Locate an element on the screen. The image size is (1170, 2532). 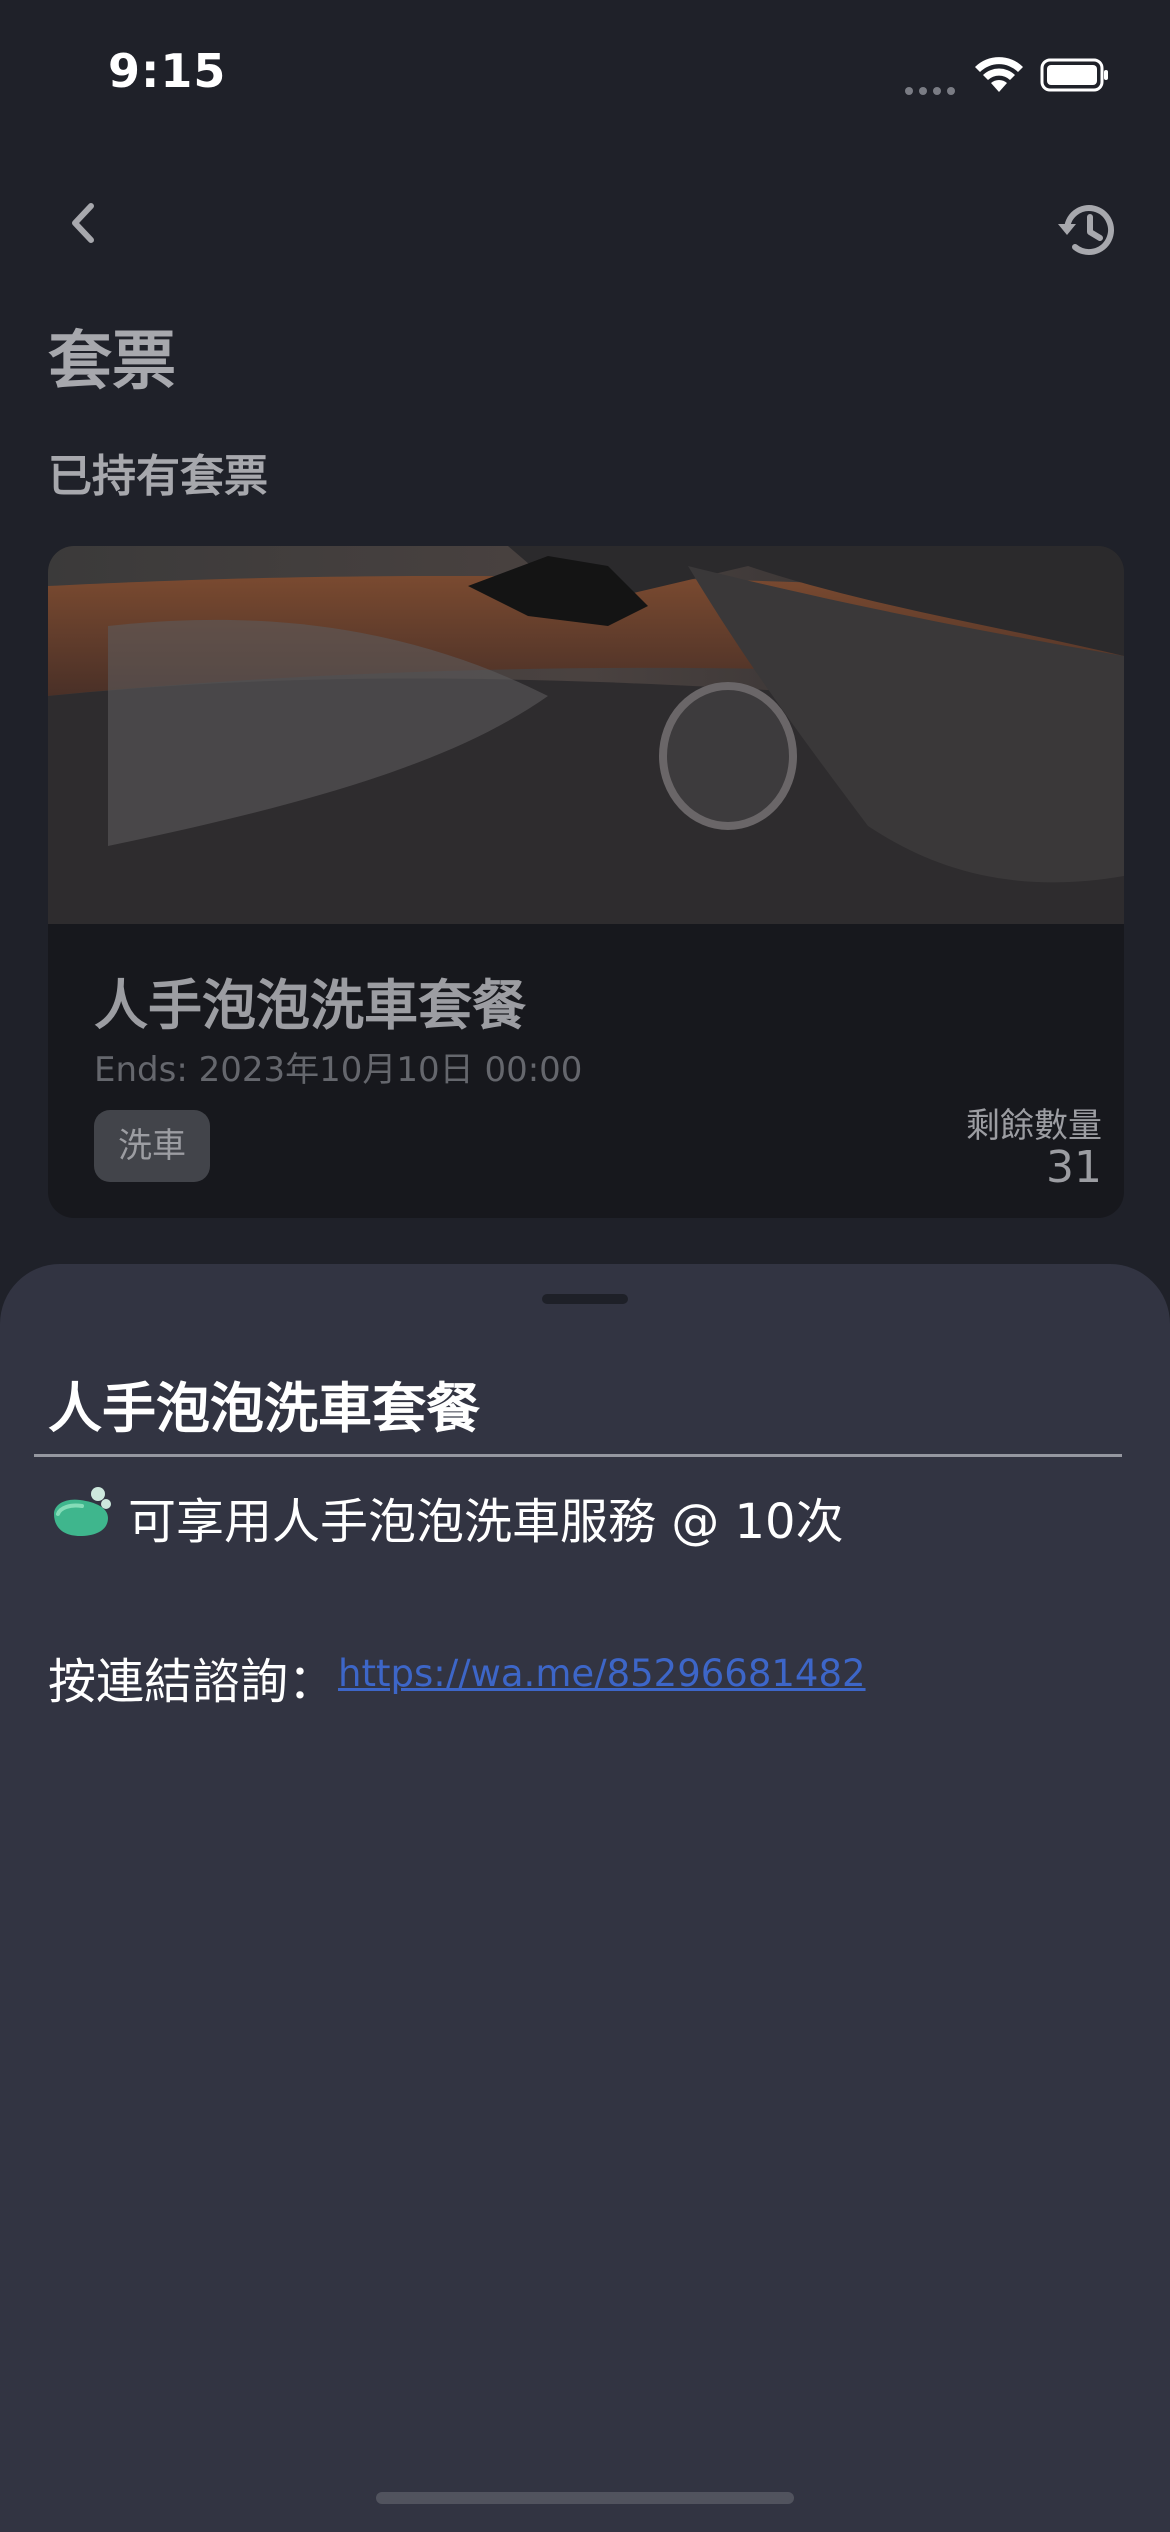
history-button is located at coordinates (1088, 230).